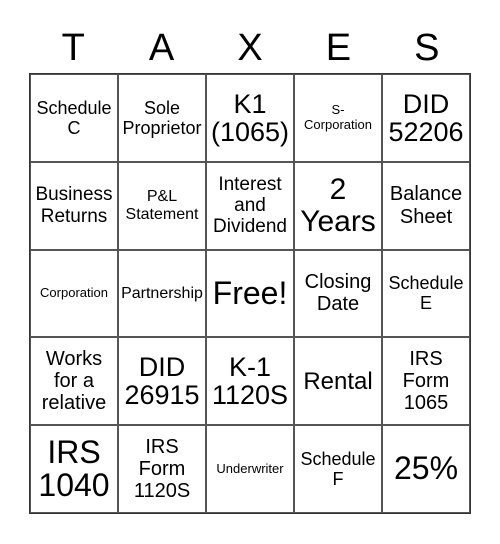 This screenshot has height=544, width=500. Describe the element at coordinates (338, 469) in the screenshot. I see `bingo-cell: Schedule F` at that location.